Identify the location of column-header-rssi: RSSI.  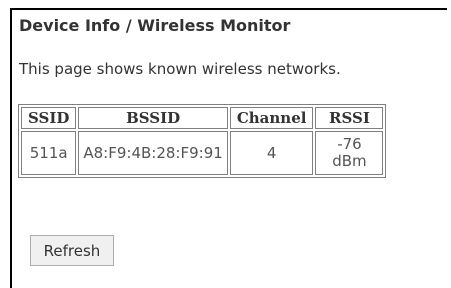
(349, 118).